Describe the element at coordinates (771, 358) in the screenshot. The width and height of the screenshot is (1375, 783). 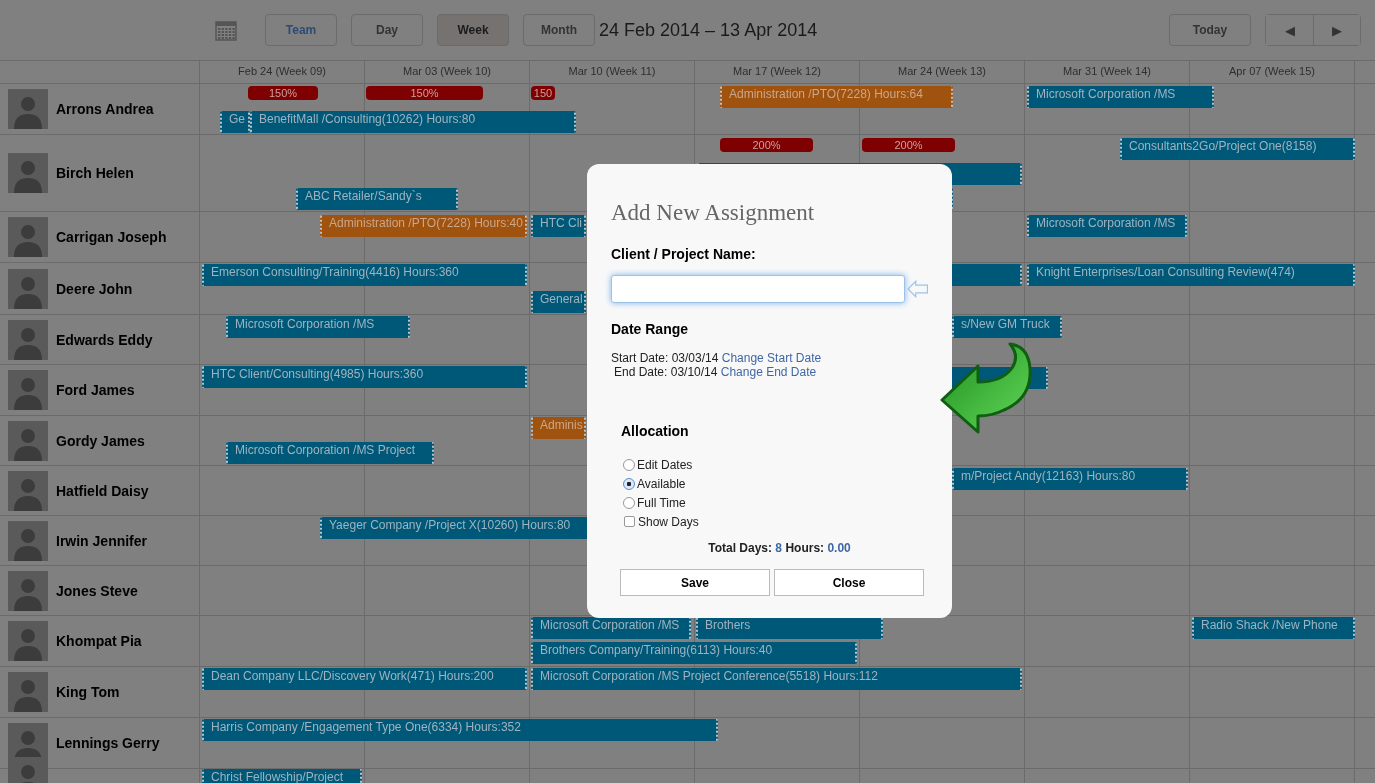
I see `change-start-date-link: Change Start Date` at that location.